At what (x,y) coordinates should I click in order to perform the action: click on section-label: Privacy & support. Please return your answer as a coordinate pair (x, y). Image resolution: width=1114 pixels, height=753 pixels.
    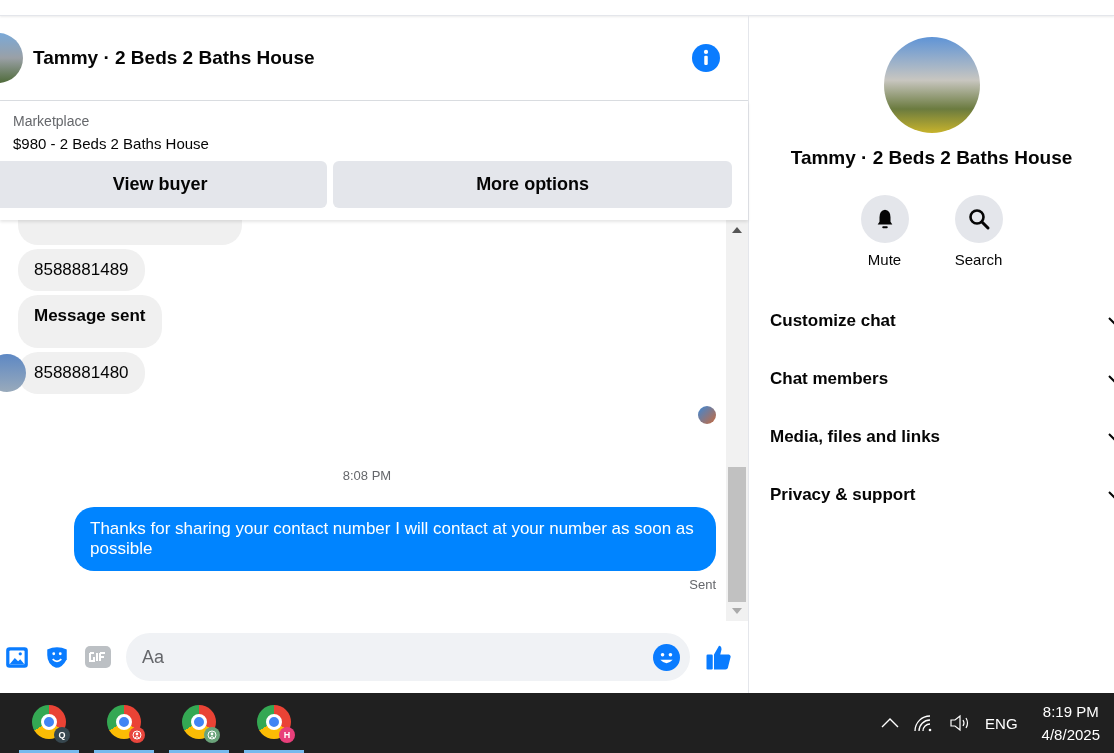
    Looking at the image, I should click on (843, 495).